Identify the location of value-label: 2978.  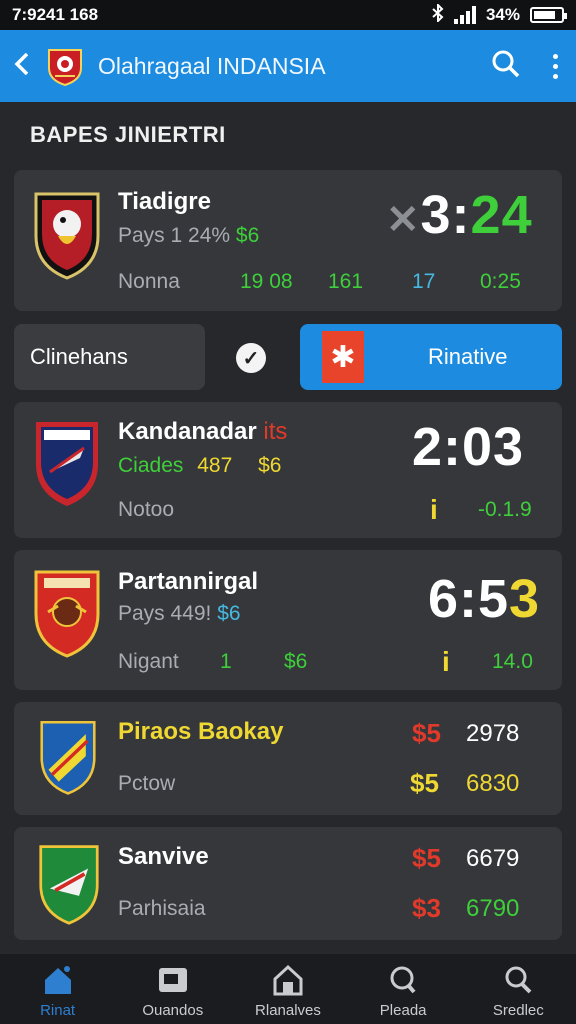
(493, 733).